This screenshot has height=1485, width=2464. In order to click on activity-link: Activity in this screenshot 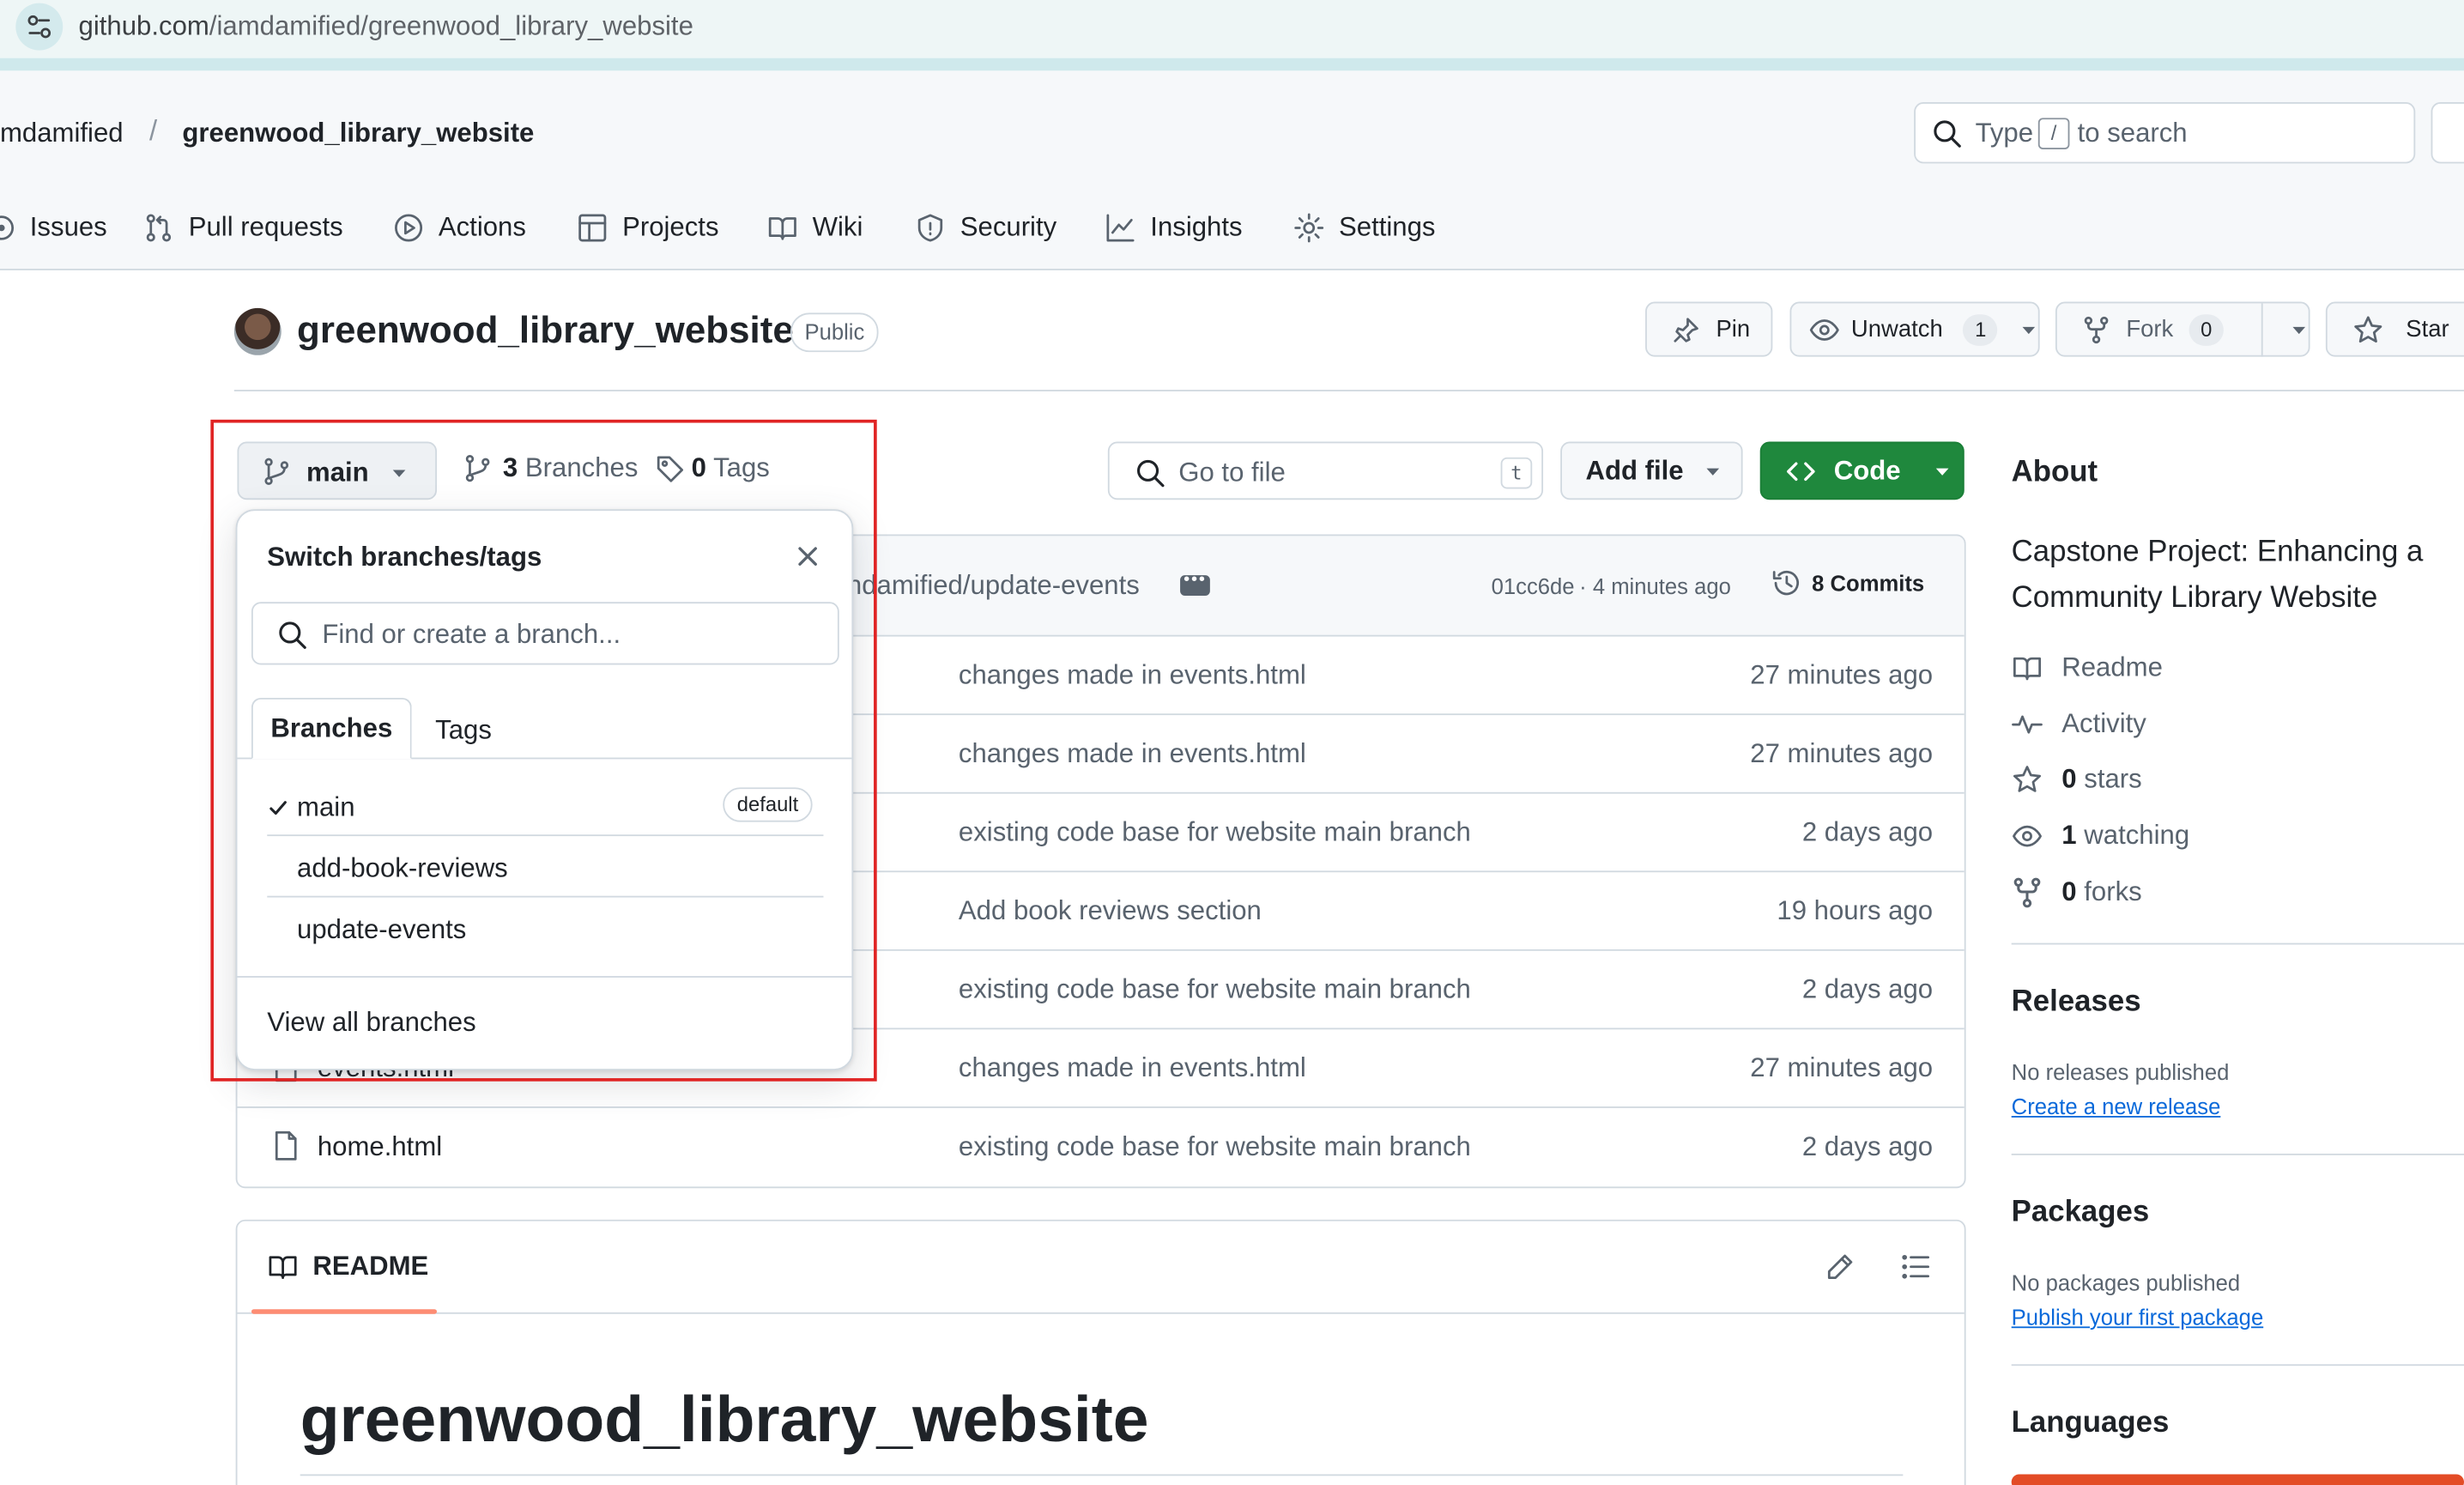, I will do `click(2079, 725)`.